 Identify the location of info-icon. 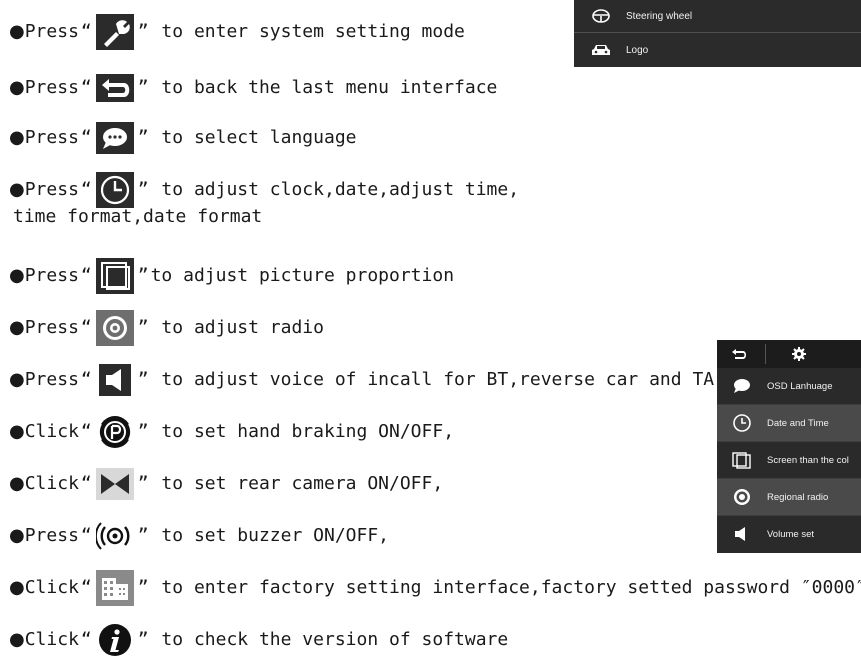
(114, 640).